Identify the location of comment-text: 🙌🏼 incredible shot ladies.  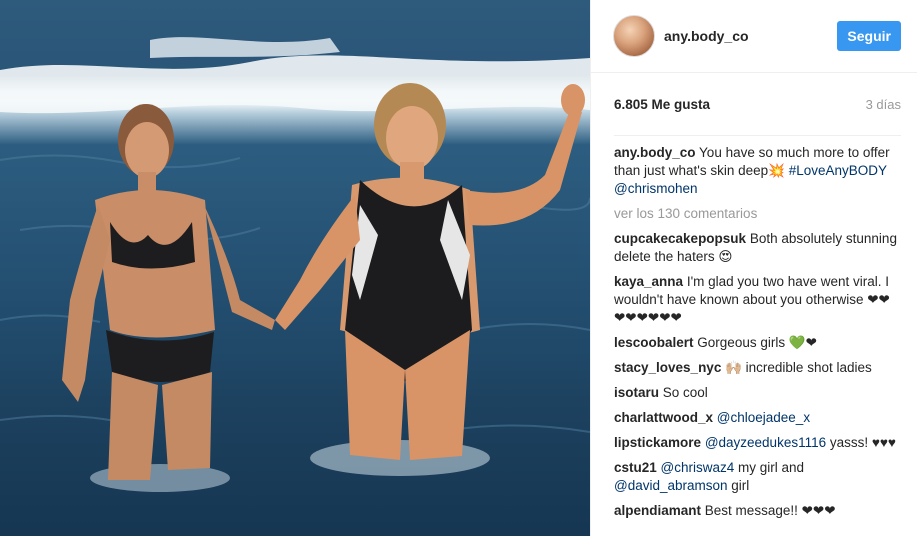
(798, 367).